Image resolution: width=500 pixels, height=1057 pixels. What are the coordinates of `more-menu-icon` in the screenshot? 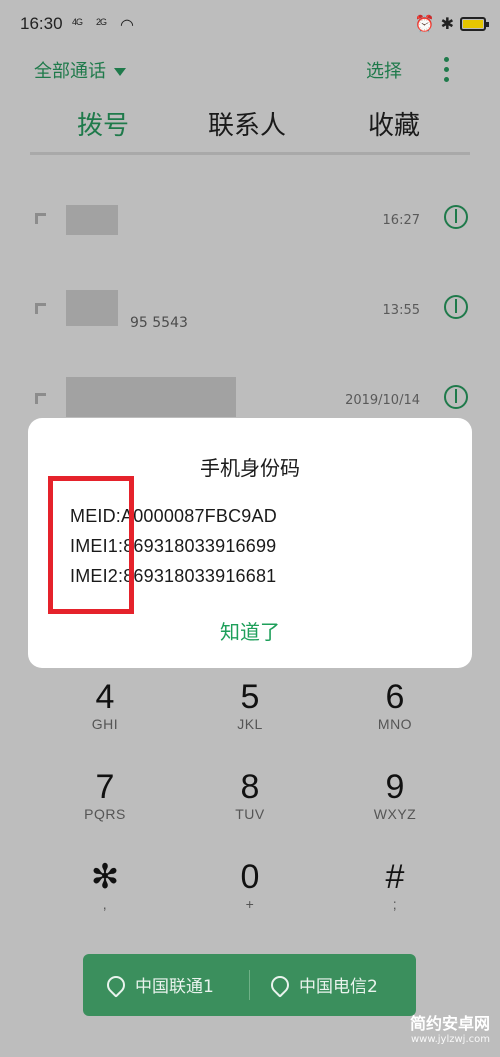 It's located at (447, 72).